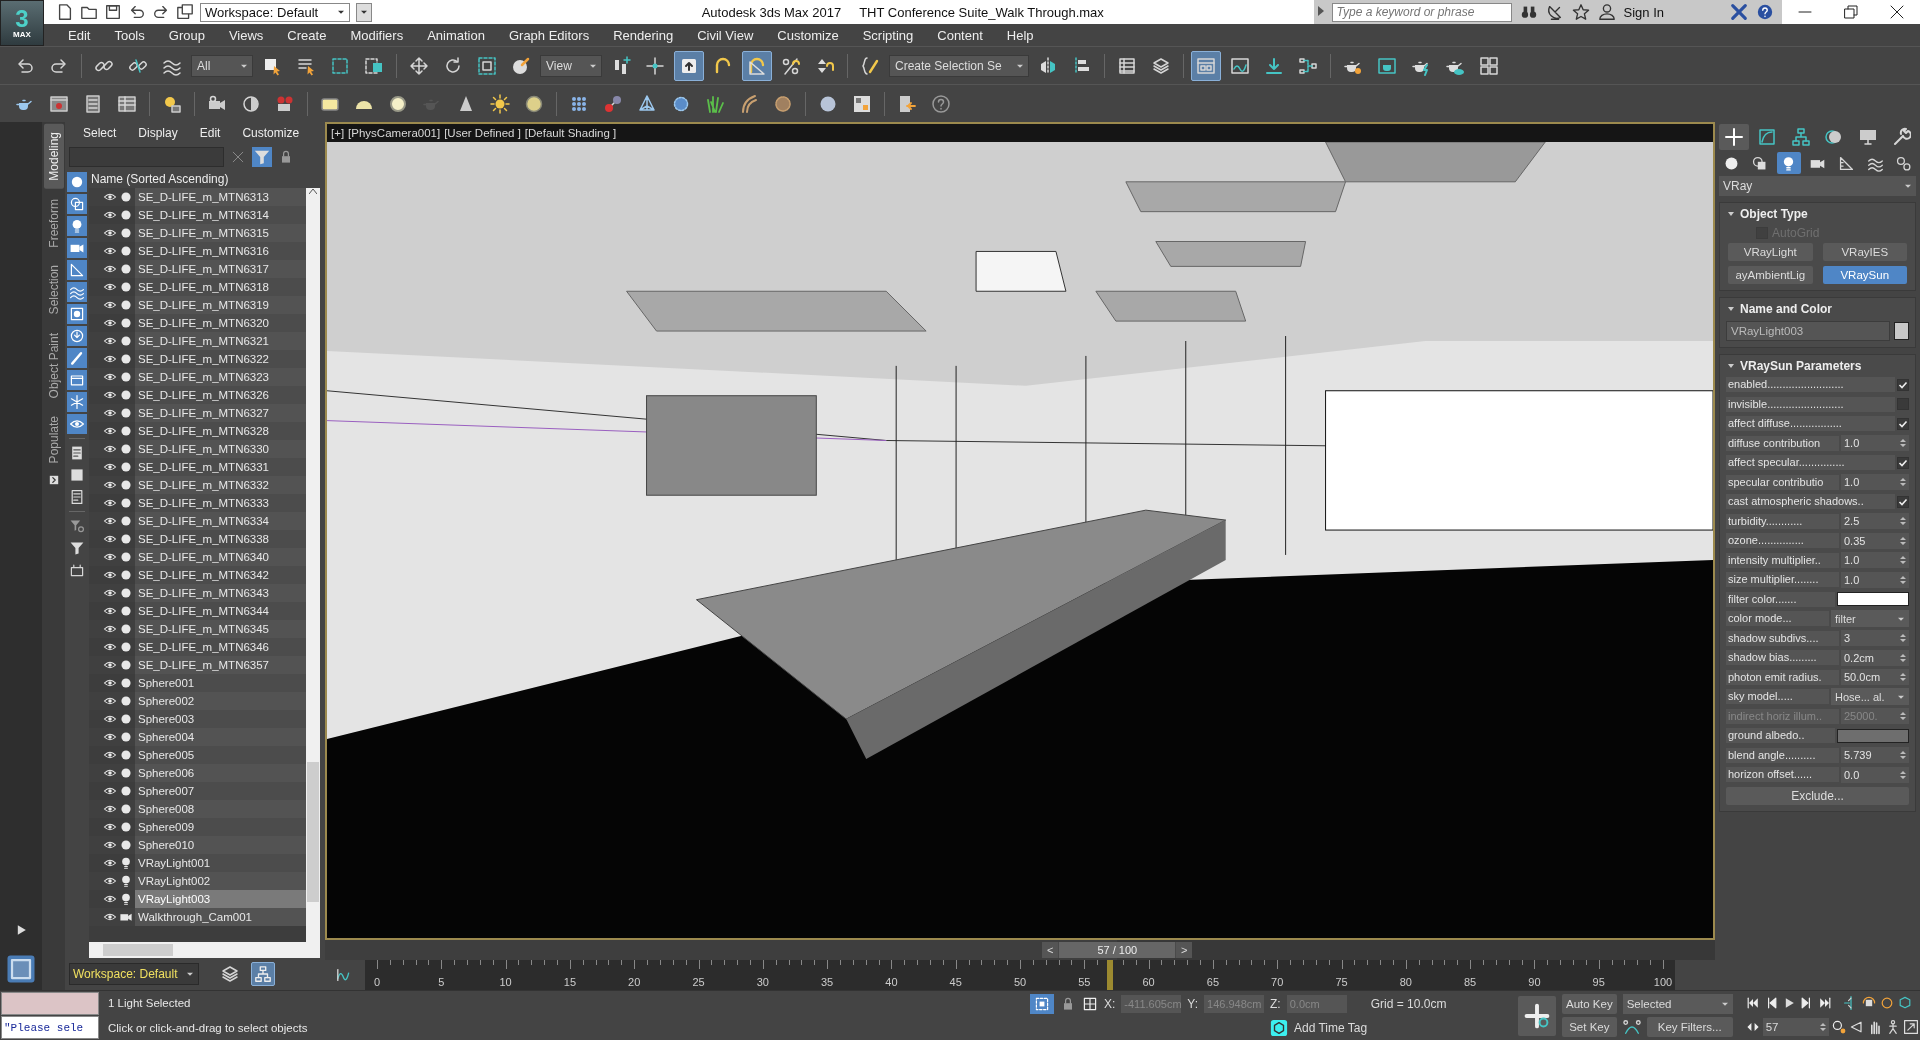  Describe the element at coordinates (313, 565) in the screenshot. I see `vertical-scrollbar` at that location.